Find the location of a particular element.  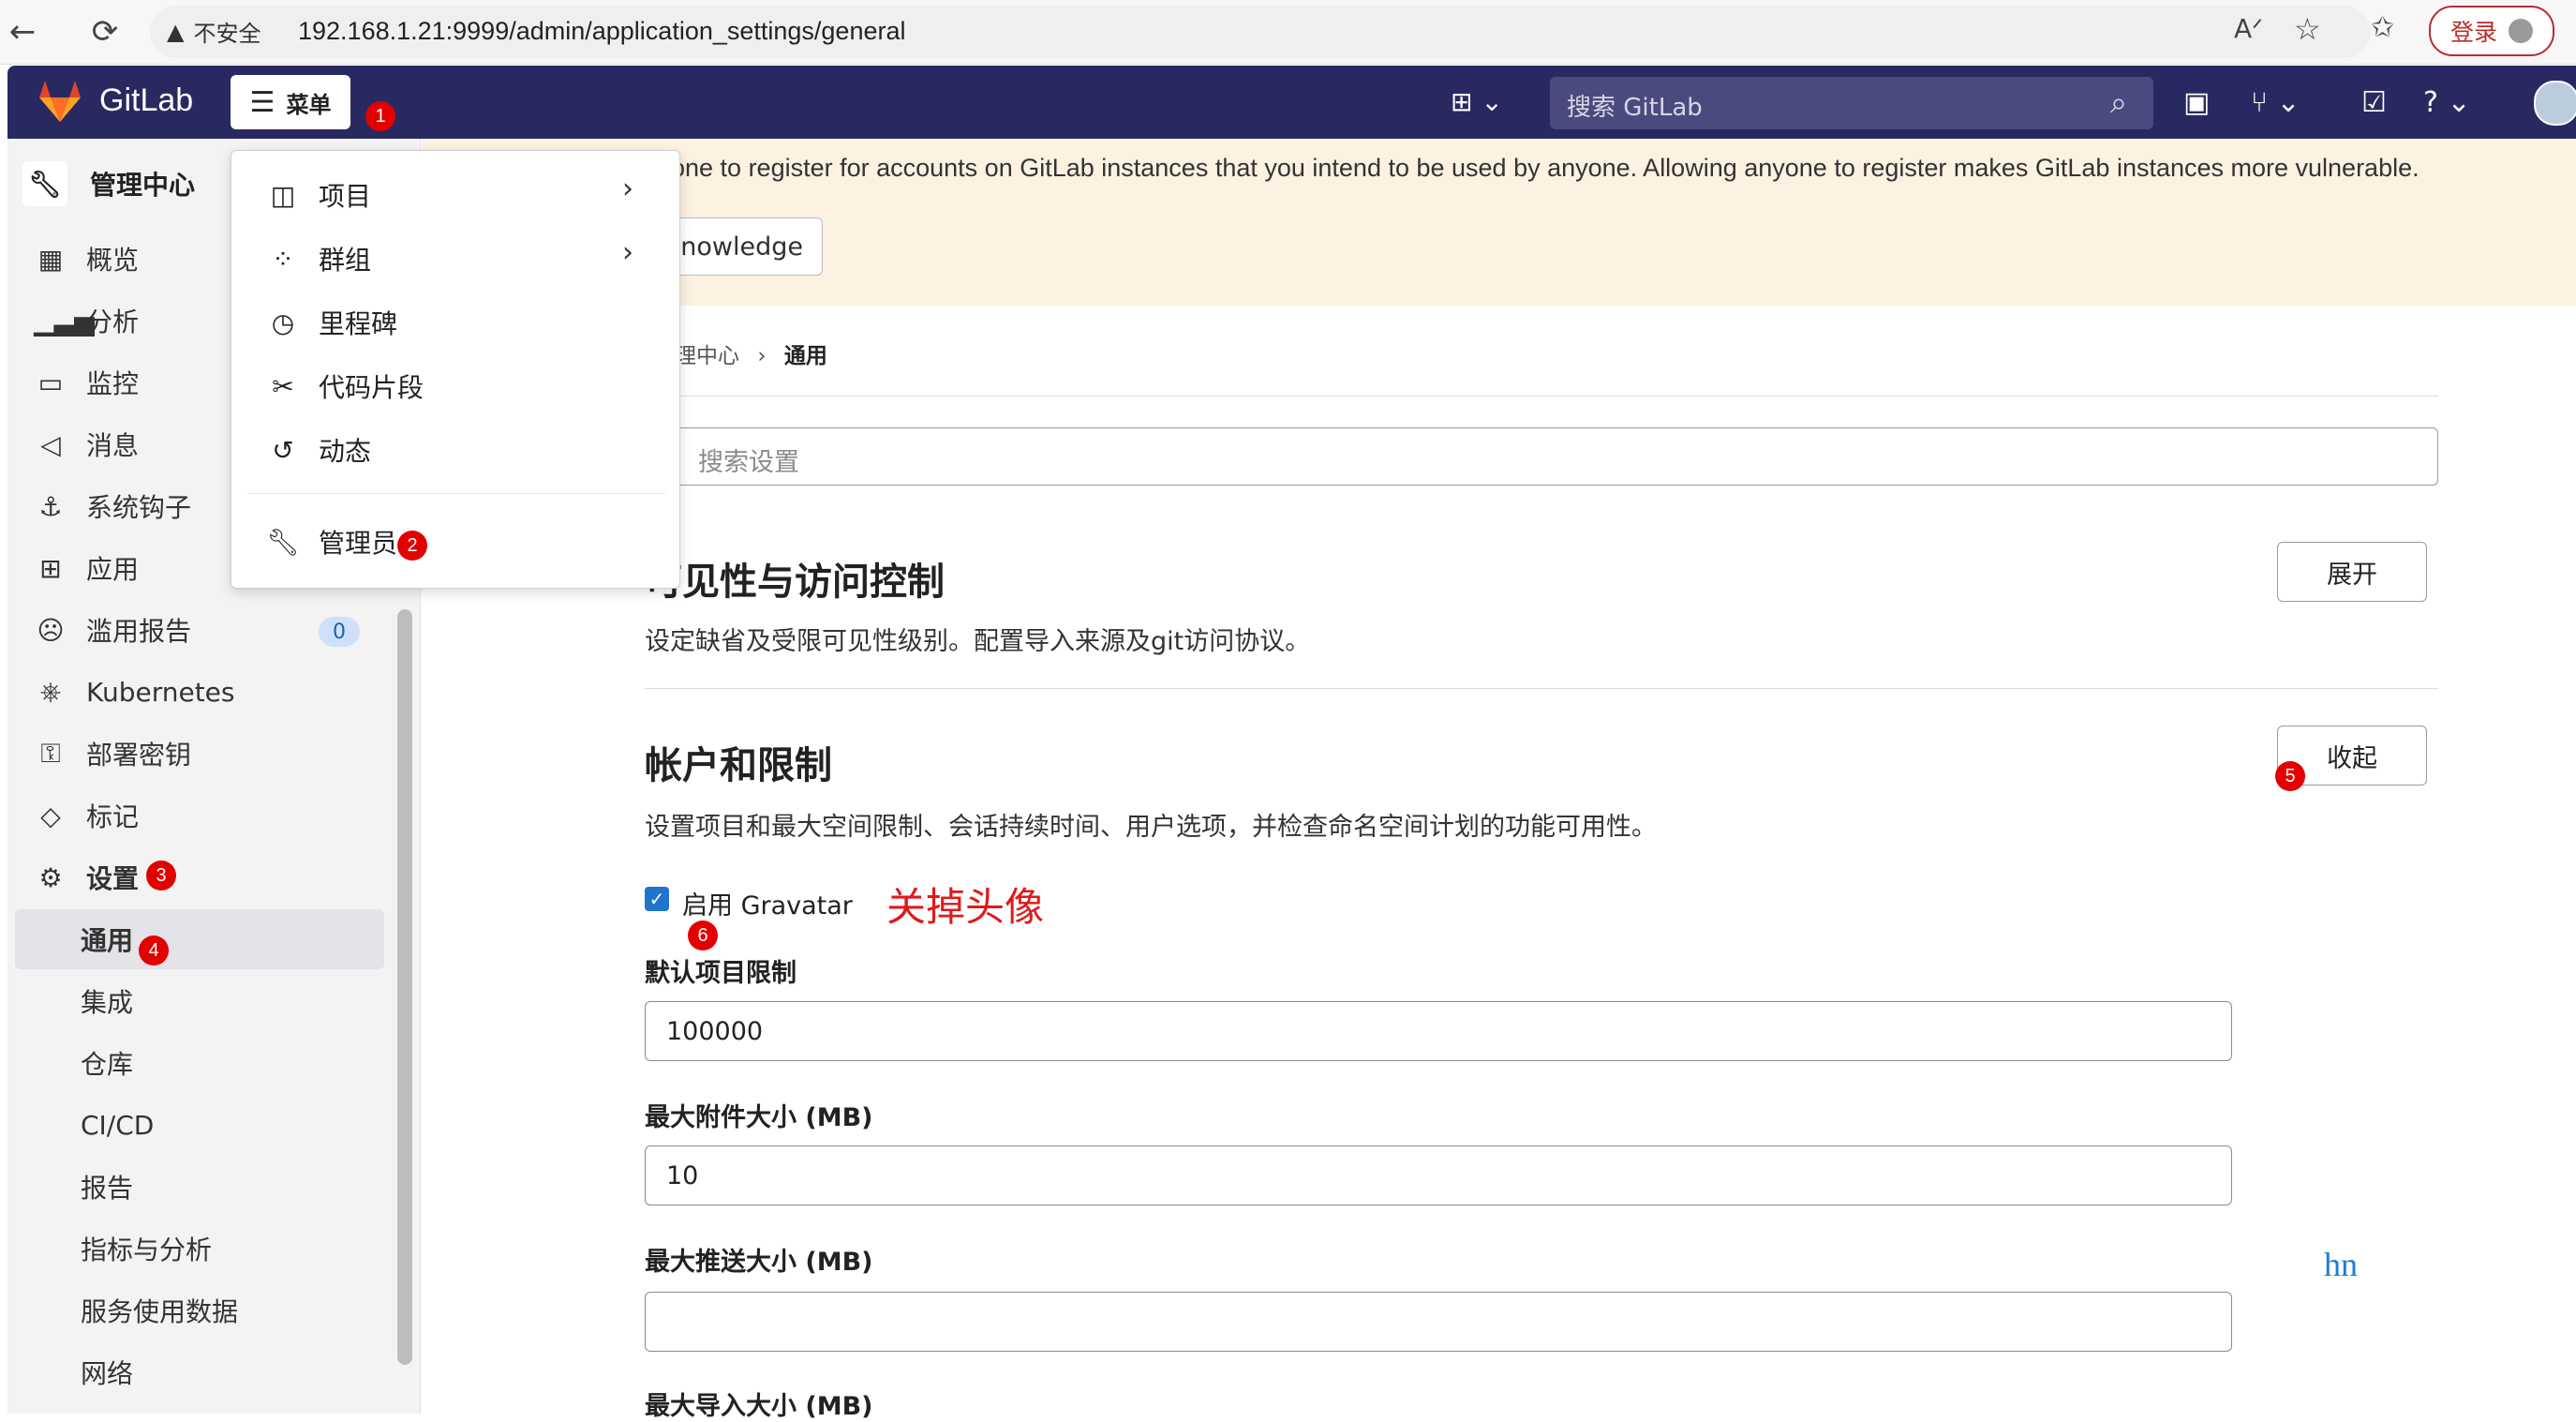

menu-divider is located at coordinates (456, 493).